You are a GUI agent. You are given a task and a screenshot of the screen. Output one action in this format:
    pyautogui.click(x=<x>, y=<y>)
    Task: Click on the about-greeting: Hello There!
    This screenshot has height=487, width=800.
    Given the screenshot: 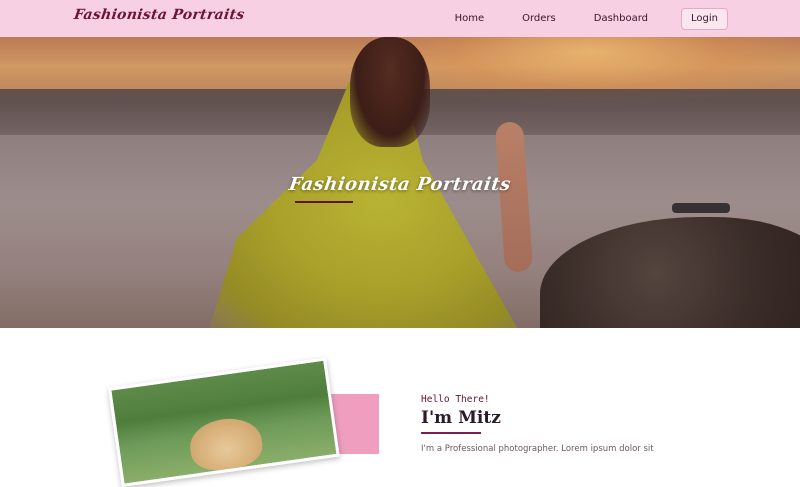 What is the action you would take?
    pyautogui.click(x=455, y=399)
    